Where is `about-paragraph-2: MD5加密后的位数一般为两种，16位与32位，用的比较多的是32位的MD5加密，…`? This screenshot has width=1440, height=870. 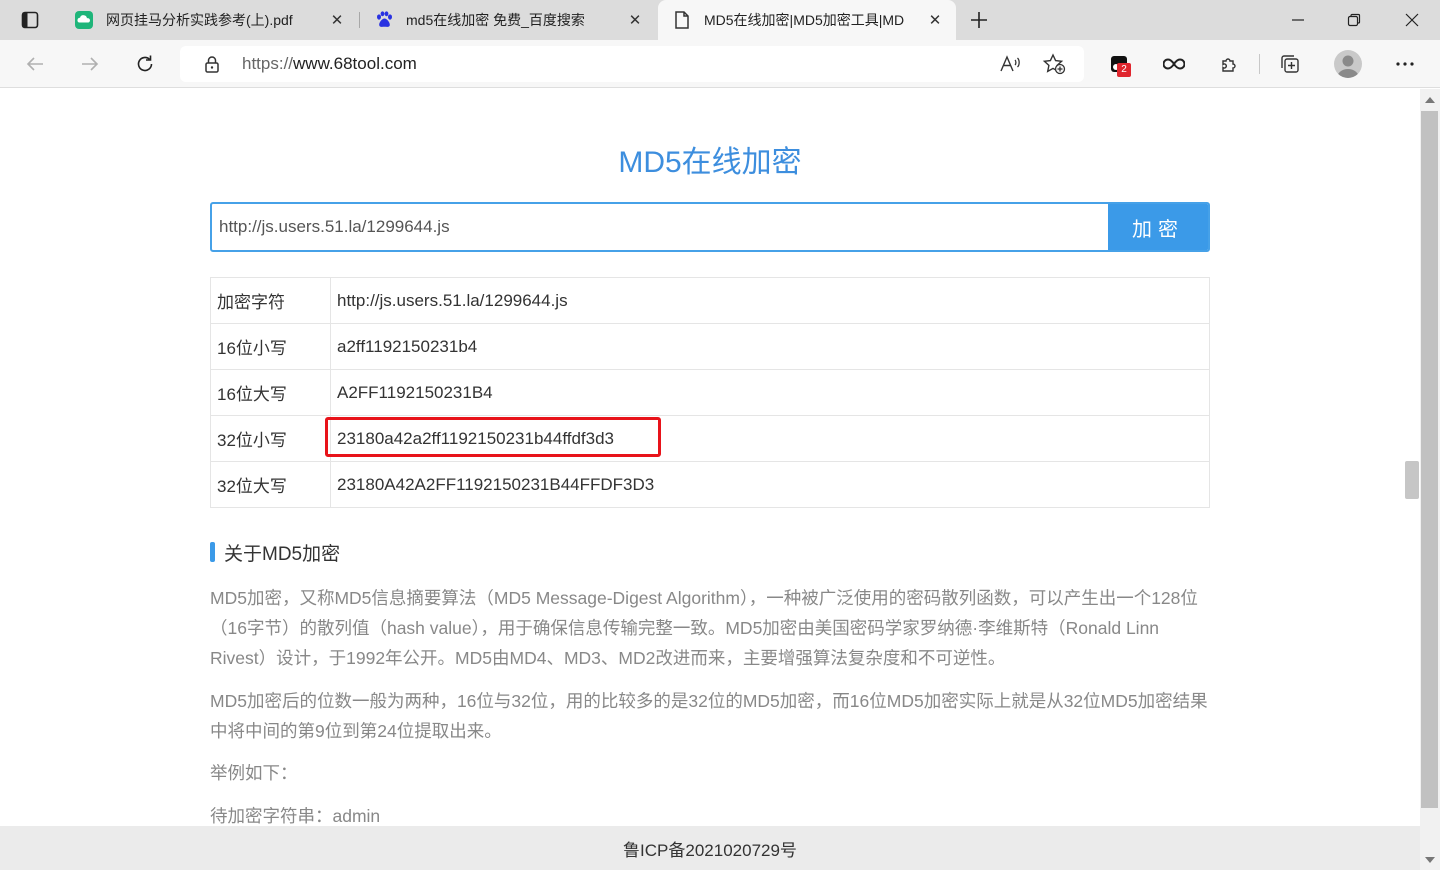 about-paragraph-2: MD5加密后的位数一般为两种，16位与32位，用的比较多的是32位的MD5加密，… is located at coordinates (709, 716).